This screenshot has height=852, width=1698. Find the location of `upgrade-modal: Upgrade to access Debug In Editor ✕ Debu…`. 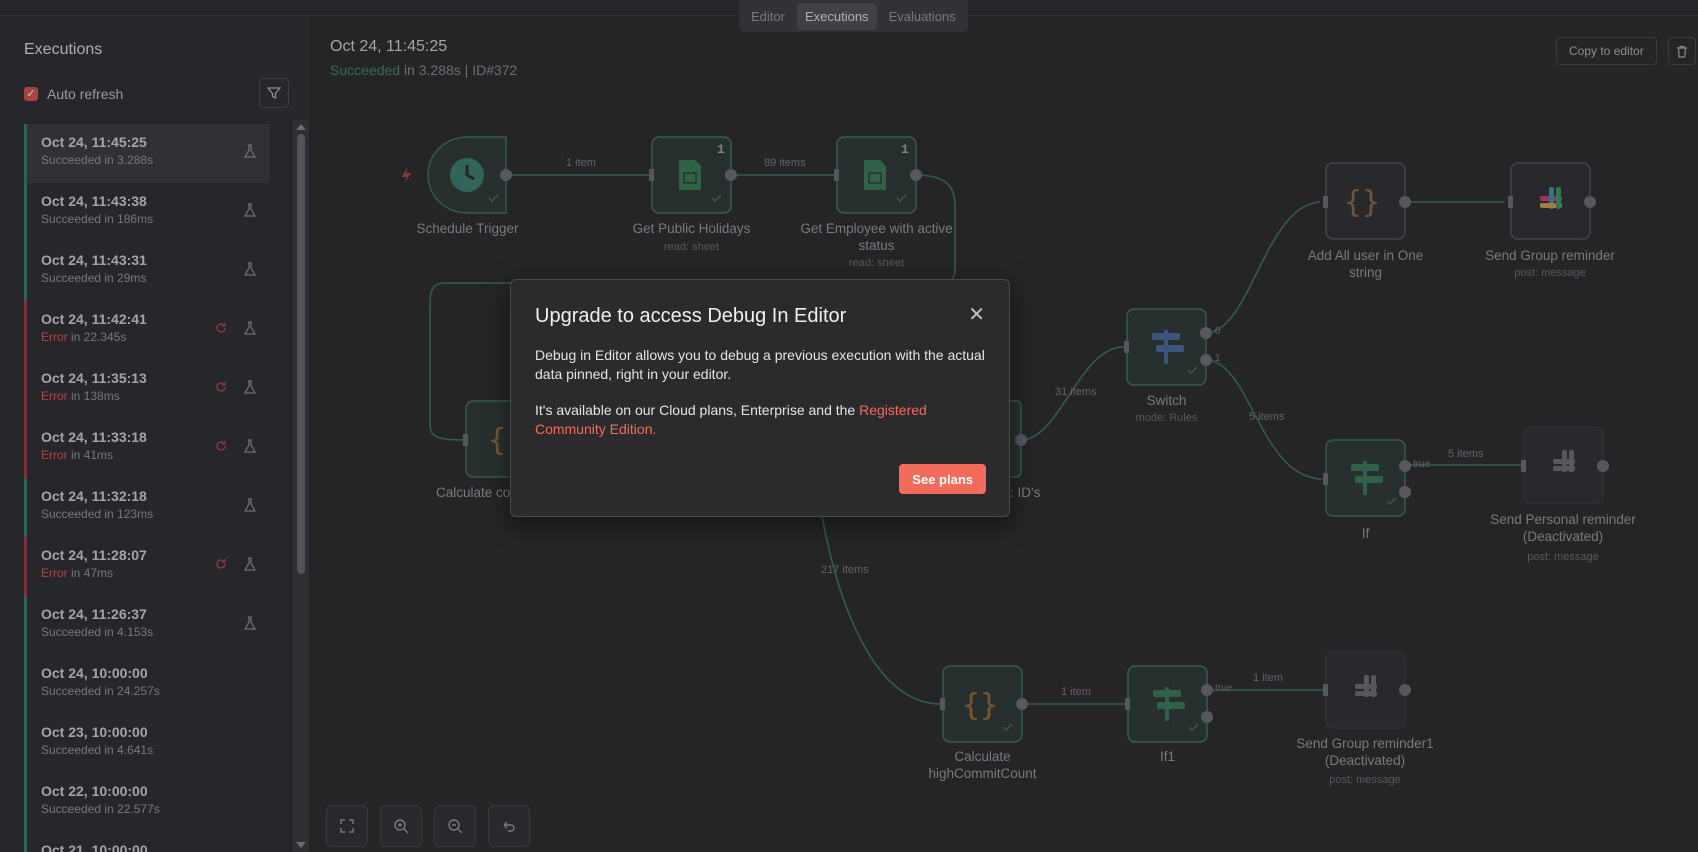

upgrade-modal: Upgrade to access Debug In Editor ✕ Debu… is located at coordinates (760, 398).